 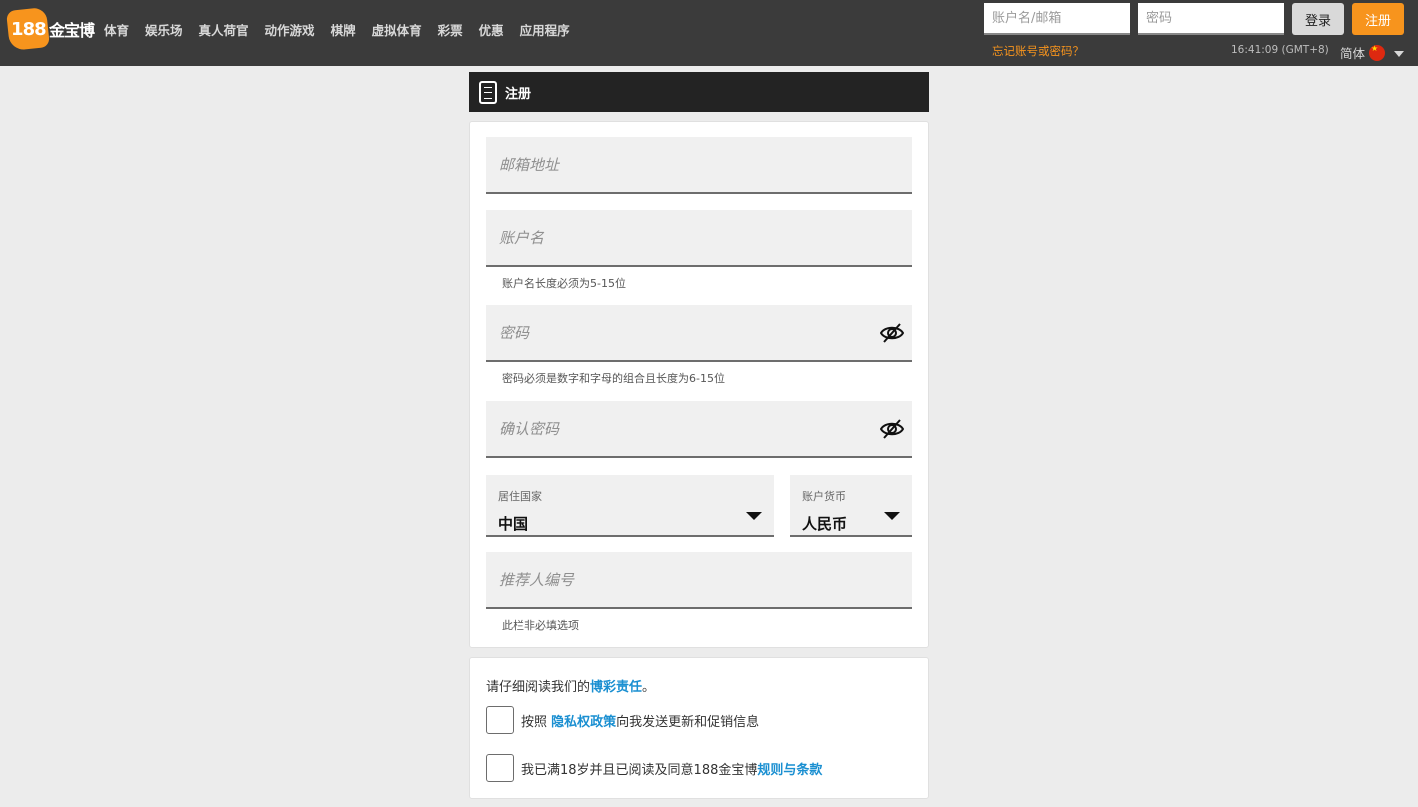 I want to click on referrer-hint: 此栏非必填选项, so click(x=540, y=625).